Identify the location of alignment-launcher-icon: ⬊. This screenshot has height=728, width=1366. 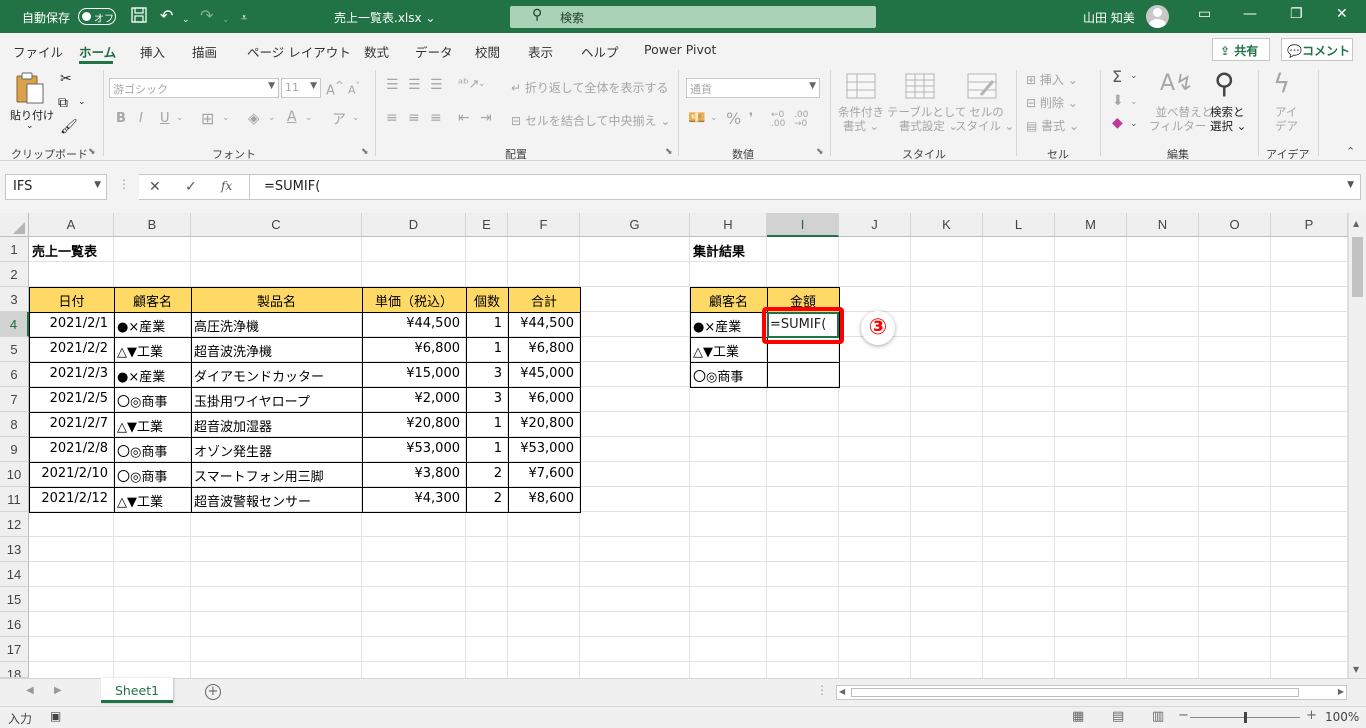
(669, 152).